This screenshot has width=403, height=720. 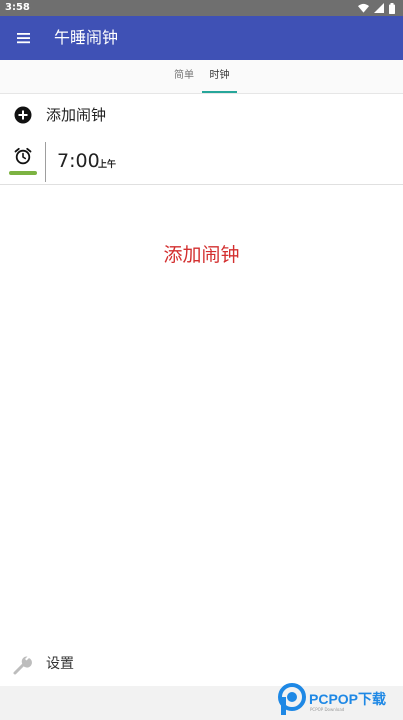 I want to click on battery-icon, so click(x=392, y=8).